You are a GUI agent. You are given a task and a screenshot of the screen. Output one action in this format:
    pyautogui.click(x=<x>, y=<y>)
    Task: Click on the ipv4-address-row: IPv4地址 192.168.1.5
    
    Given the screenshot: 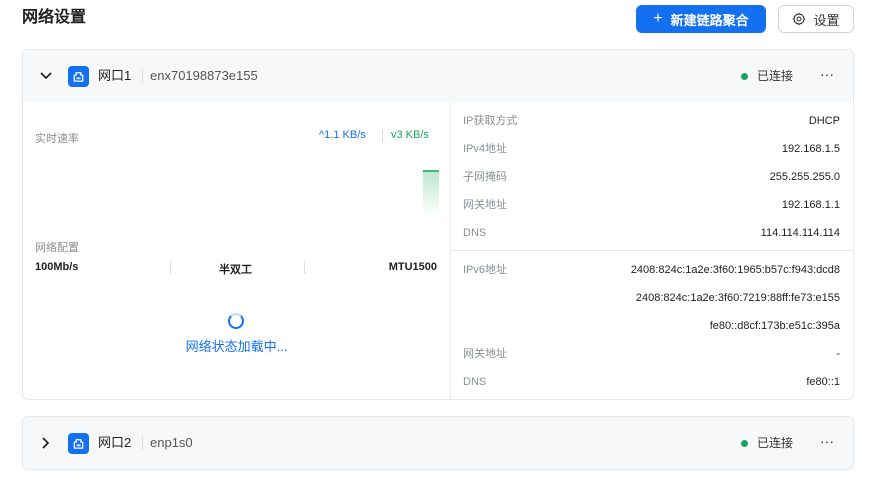 What is the action you would take?
    pyautogui.click(x=651, y=149)
    